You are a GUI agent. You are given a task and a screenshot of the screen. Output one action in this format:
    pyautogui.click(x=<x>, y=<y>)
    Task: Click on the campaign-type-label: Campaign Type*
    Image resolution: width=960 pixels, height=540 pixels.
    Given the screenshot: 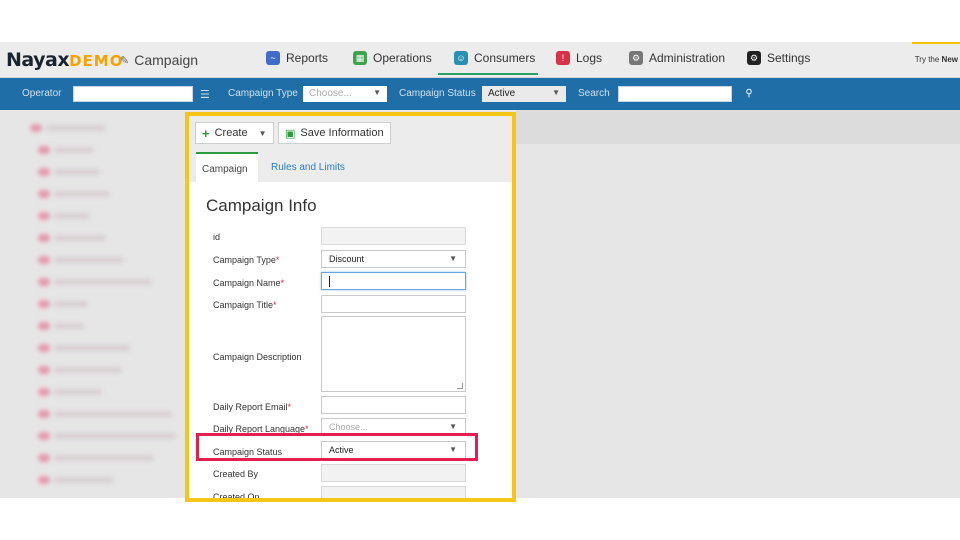 What is the action you would take?
    pyautogui.click(x=246, y=260)
    